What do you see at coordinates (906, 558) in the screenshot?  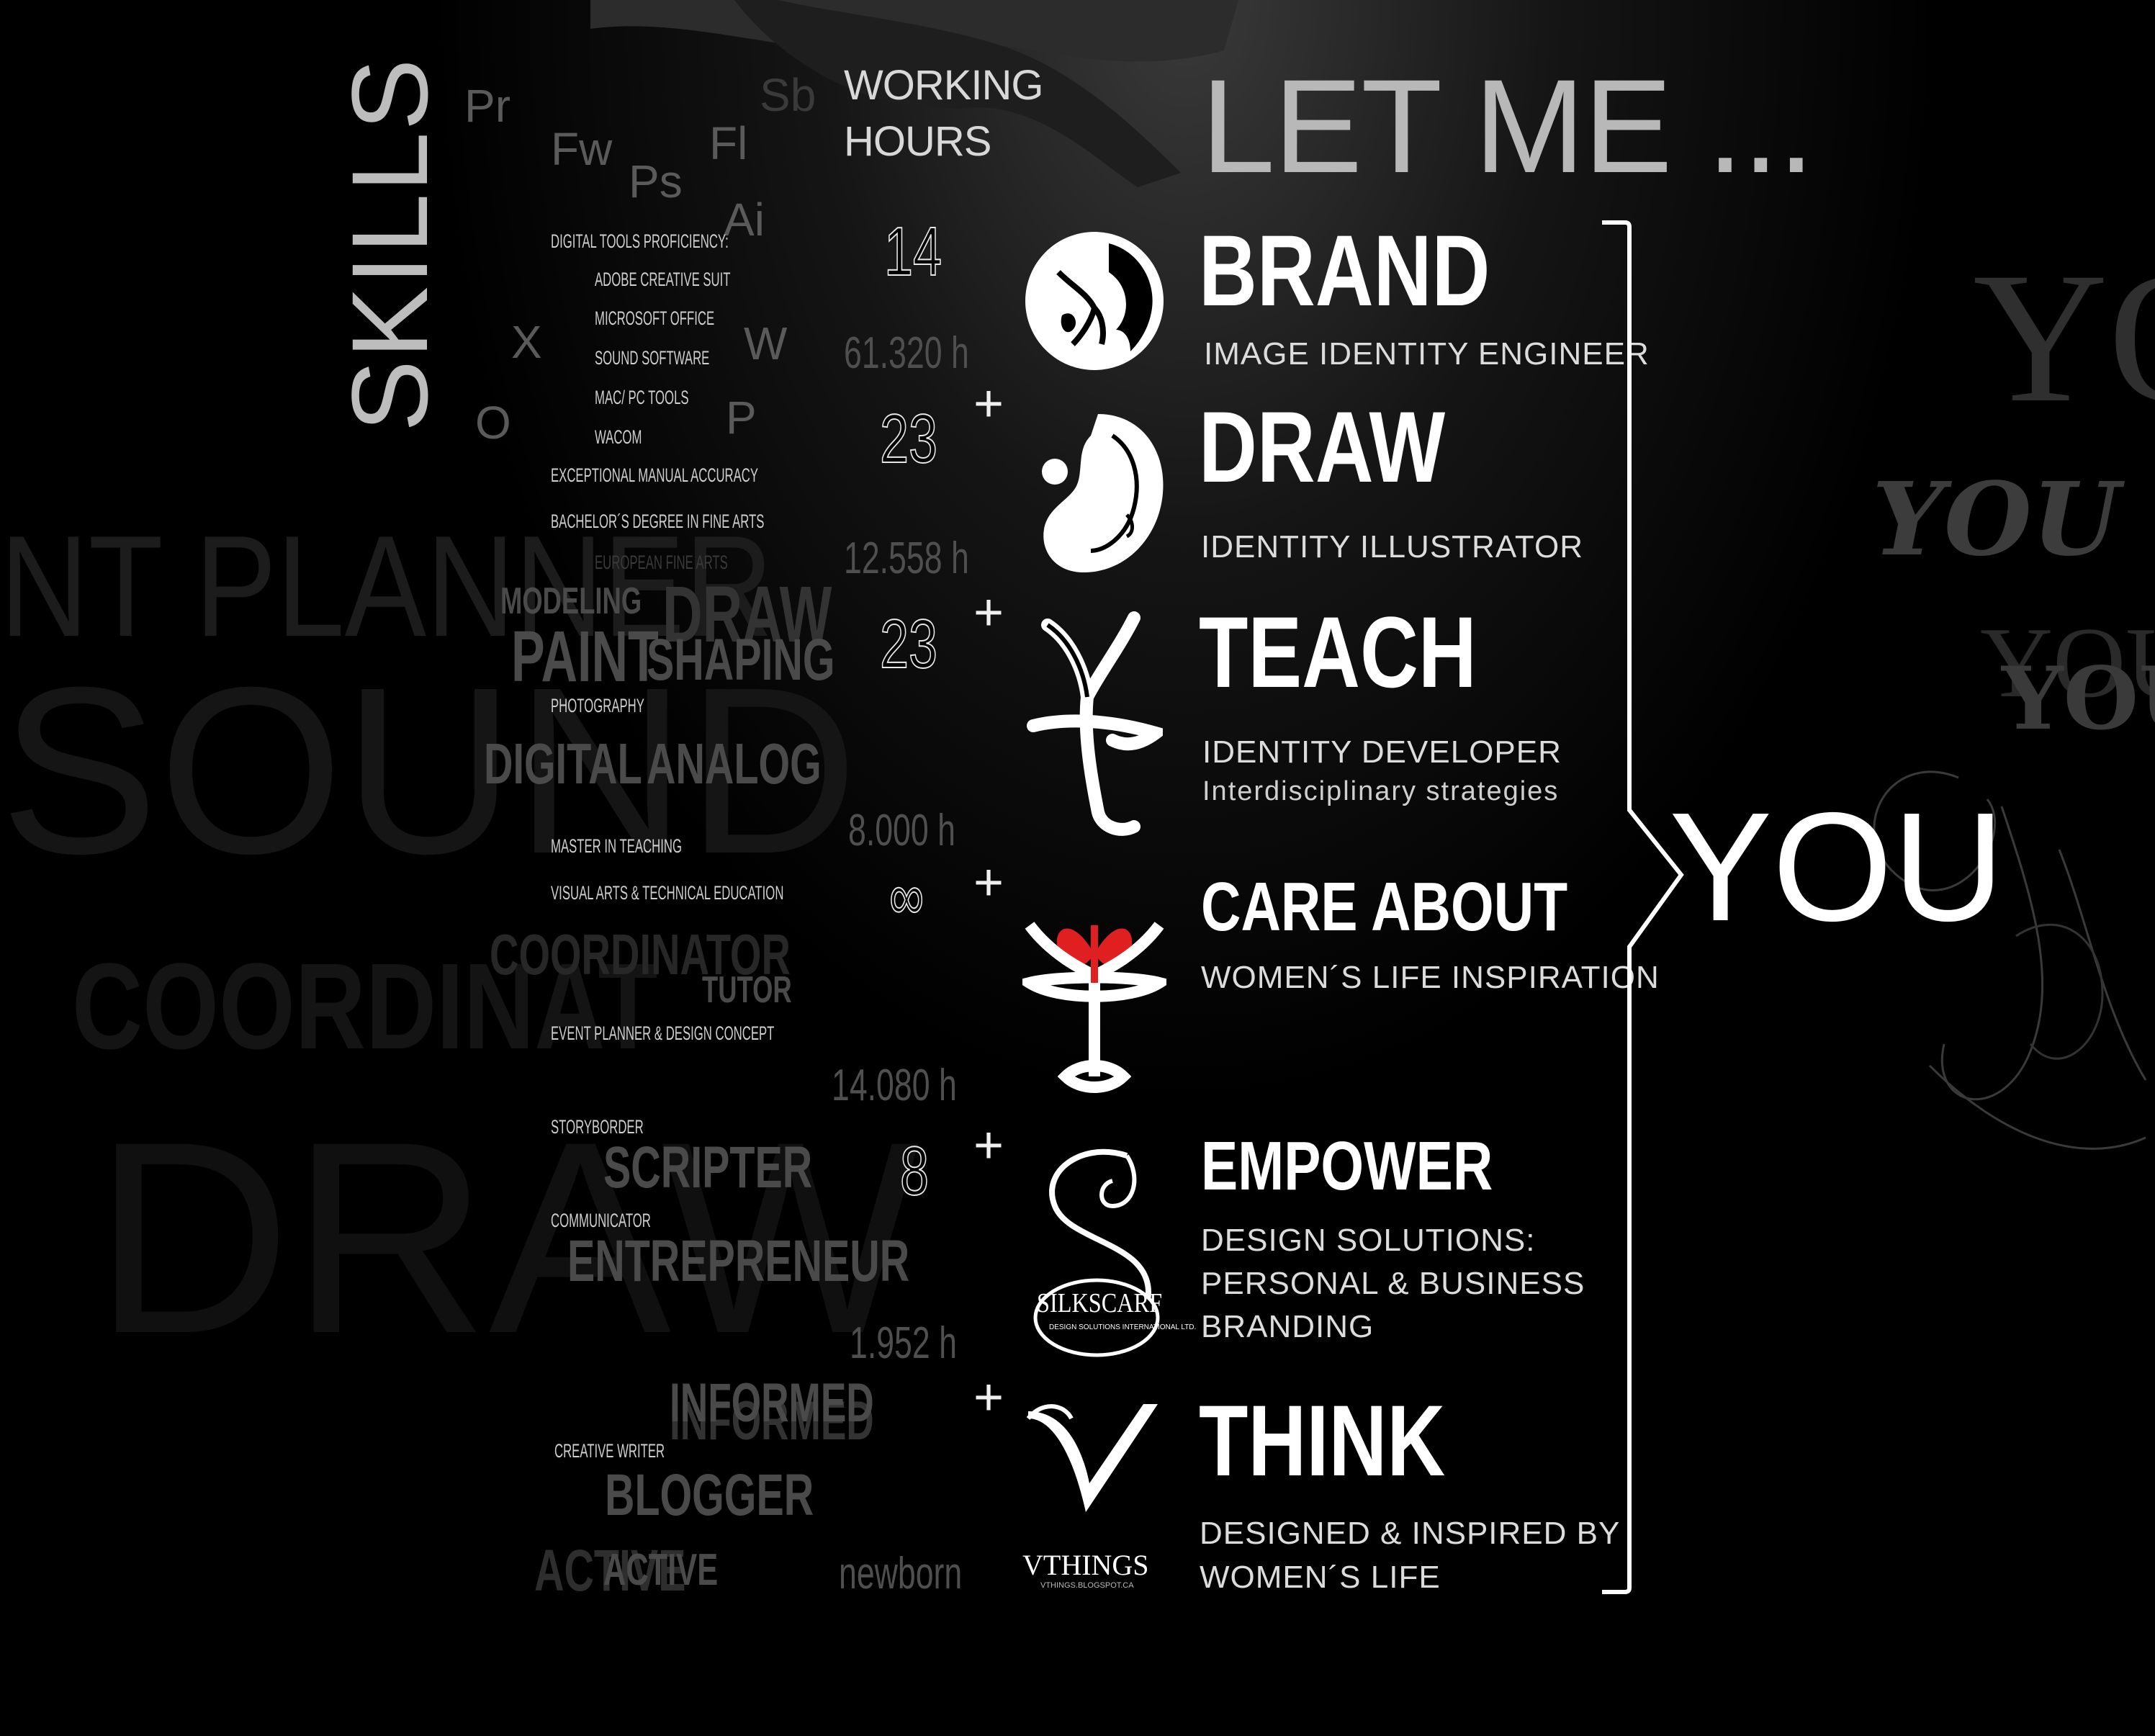 I see `hours-total: 12.558 h` at bounding box center [906, 558].